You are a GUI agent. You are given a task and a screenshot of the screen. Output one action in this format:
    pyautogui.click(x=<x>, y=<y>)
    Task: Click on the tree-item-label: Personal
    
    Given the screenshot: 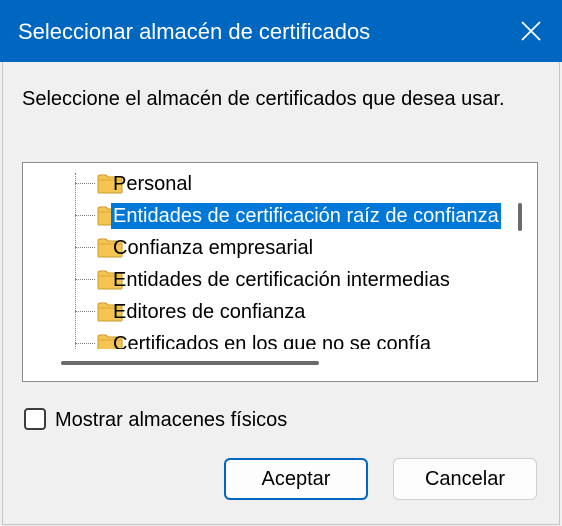 What is the action you would take?
    pyautogui.click(x=152, y=184)
    